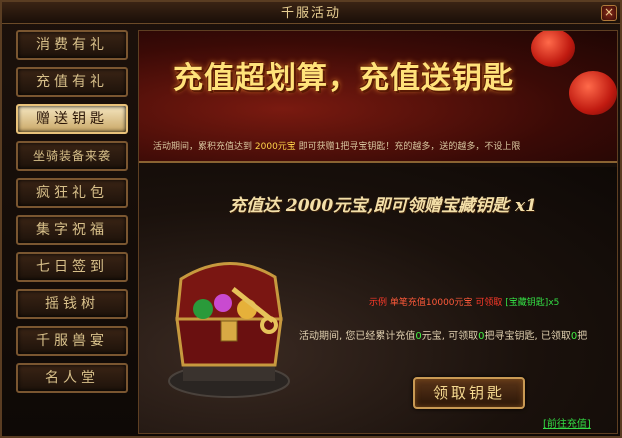  Describe the element at coordinates (431, 303) in the screenshot. I see `example-single: 单笔充值10000元宝` at that location.